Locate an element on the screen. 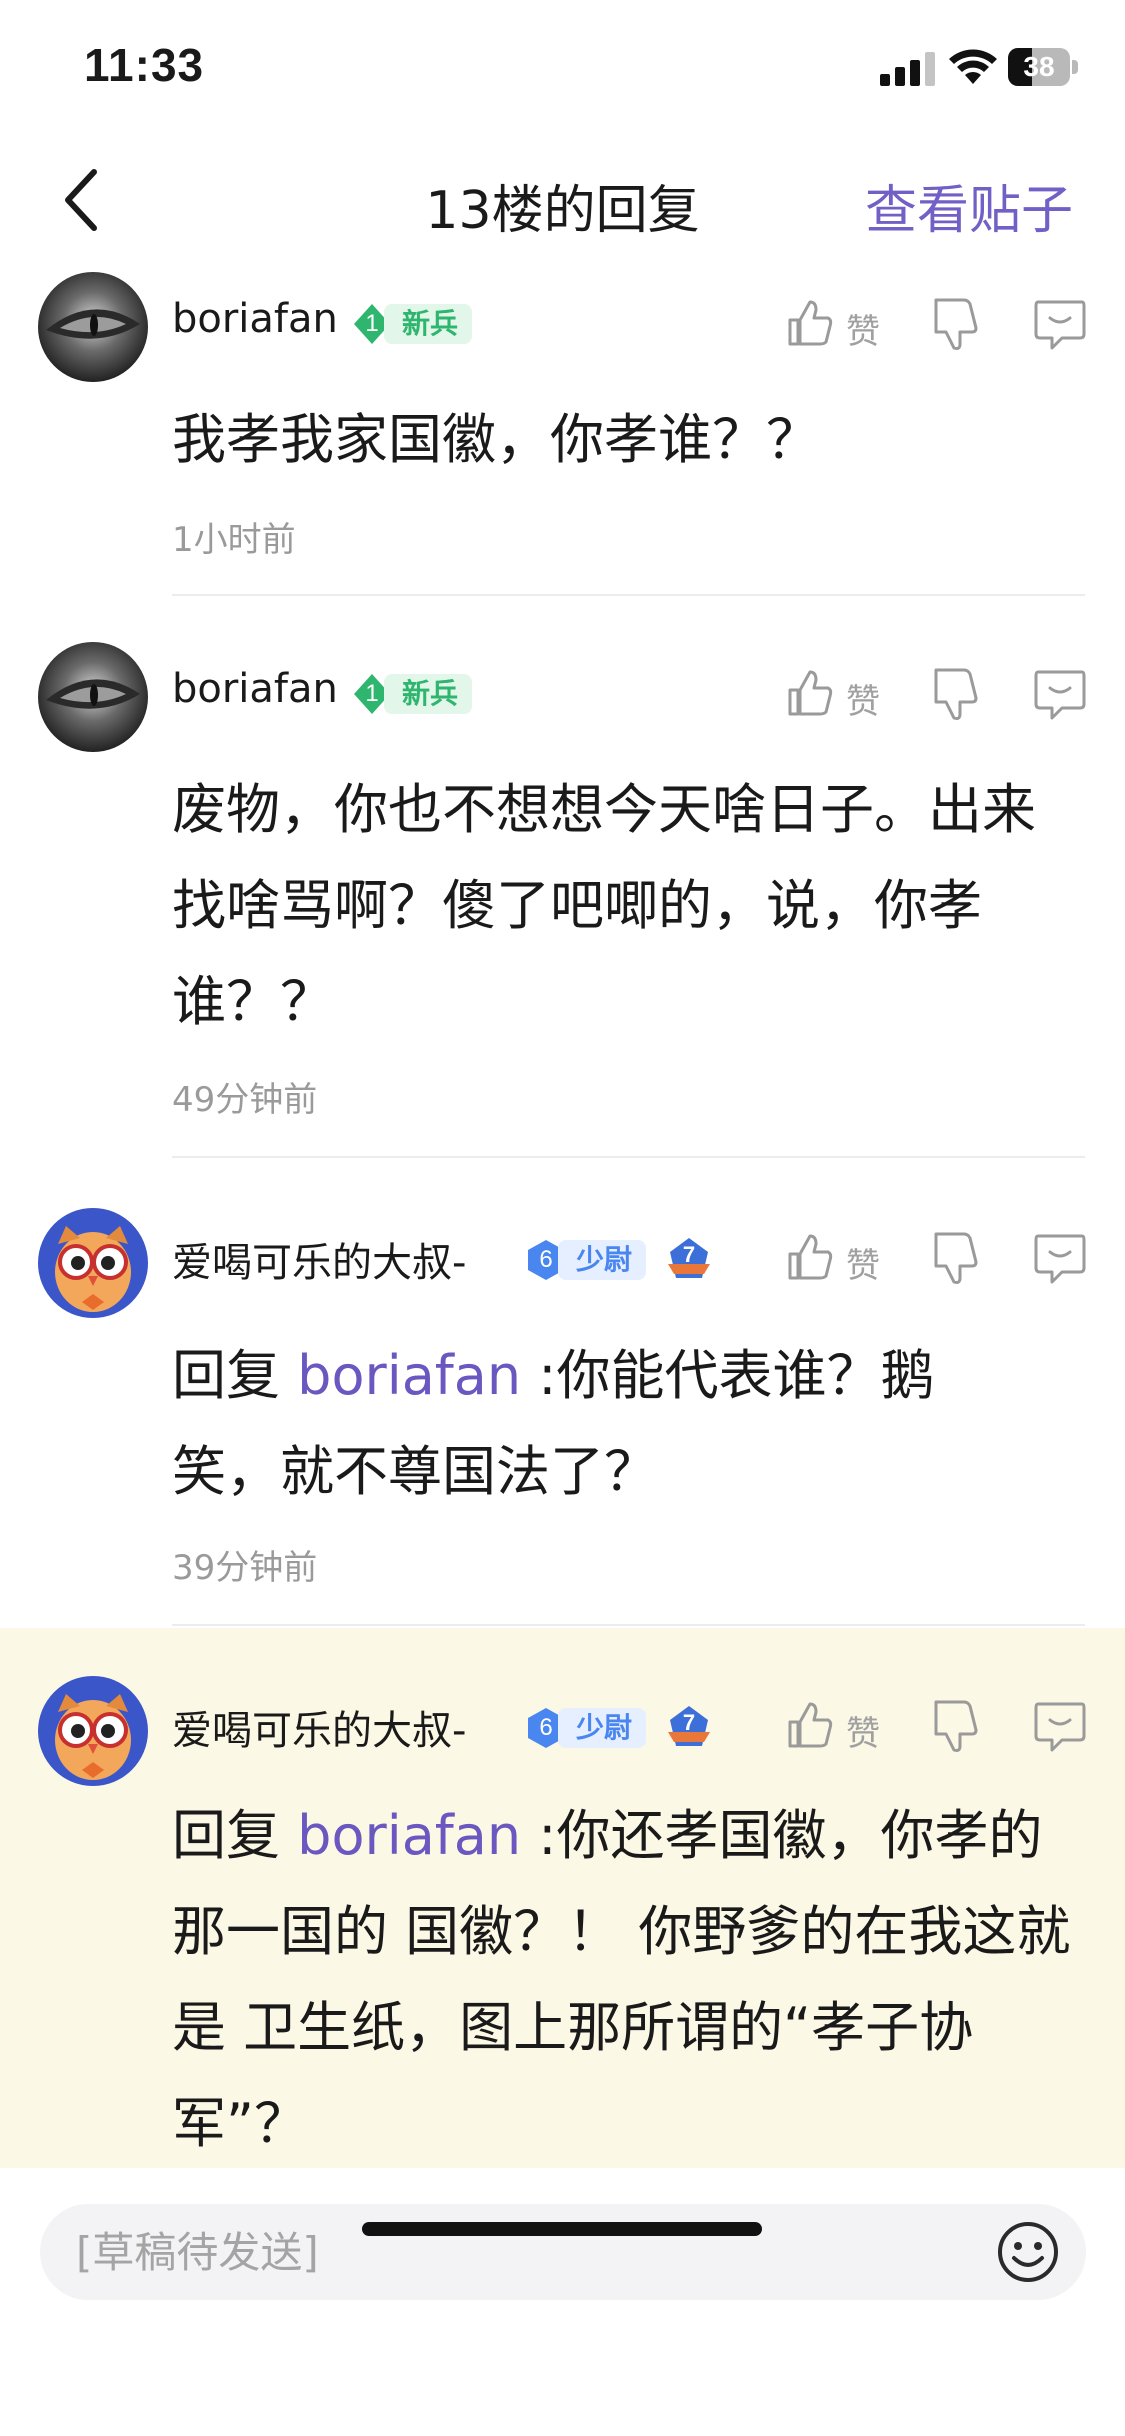 The image size is (1125, 2436). battery-body: 38 is located at coordinates (1039, 67).